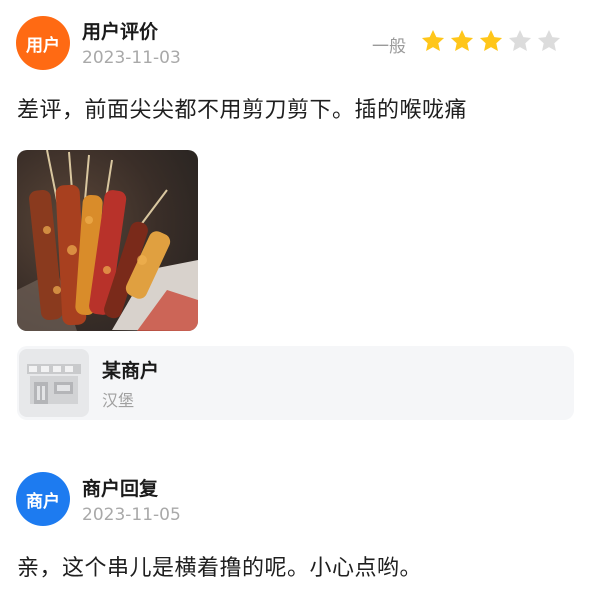  Describe the element at coordinates (131, 58) in the screenshot. I see `review-date: 2023-11-03` at that location.